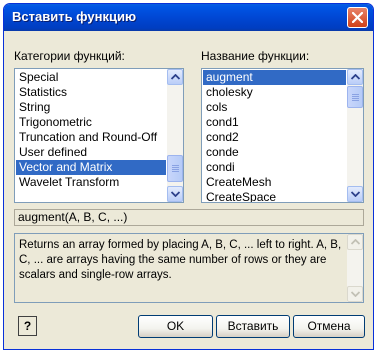 Image resolution: width=378 pixels, height=356 pixels. What do you see at coordinates (274, 196) in the screenshot?
I see `functions-list-item: CreateSpace` at bounding box center [274, 196].